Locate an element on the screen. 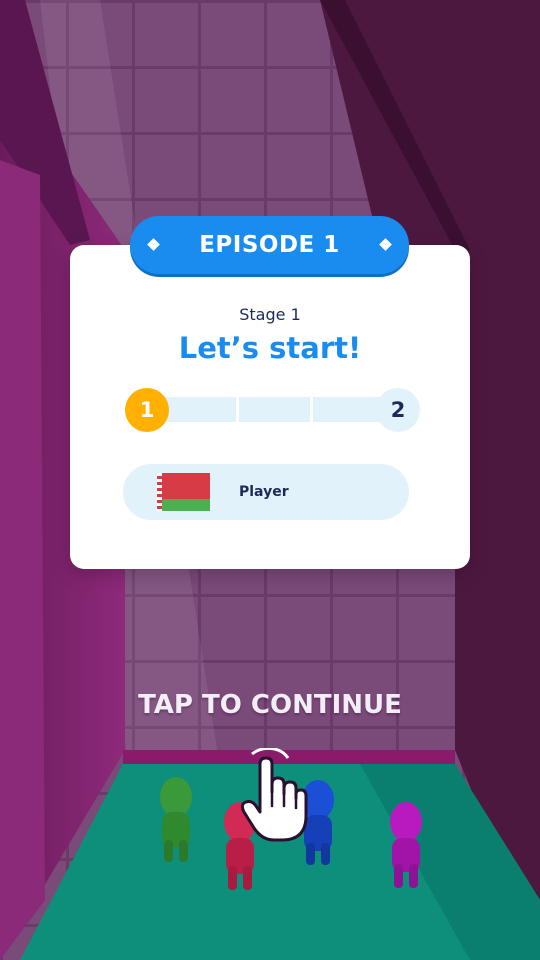 This screenshot has height=960, width=540. stage-headline: Let’s start! is located at coordinates (270, 348).